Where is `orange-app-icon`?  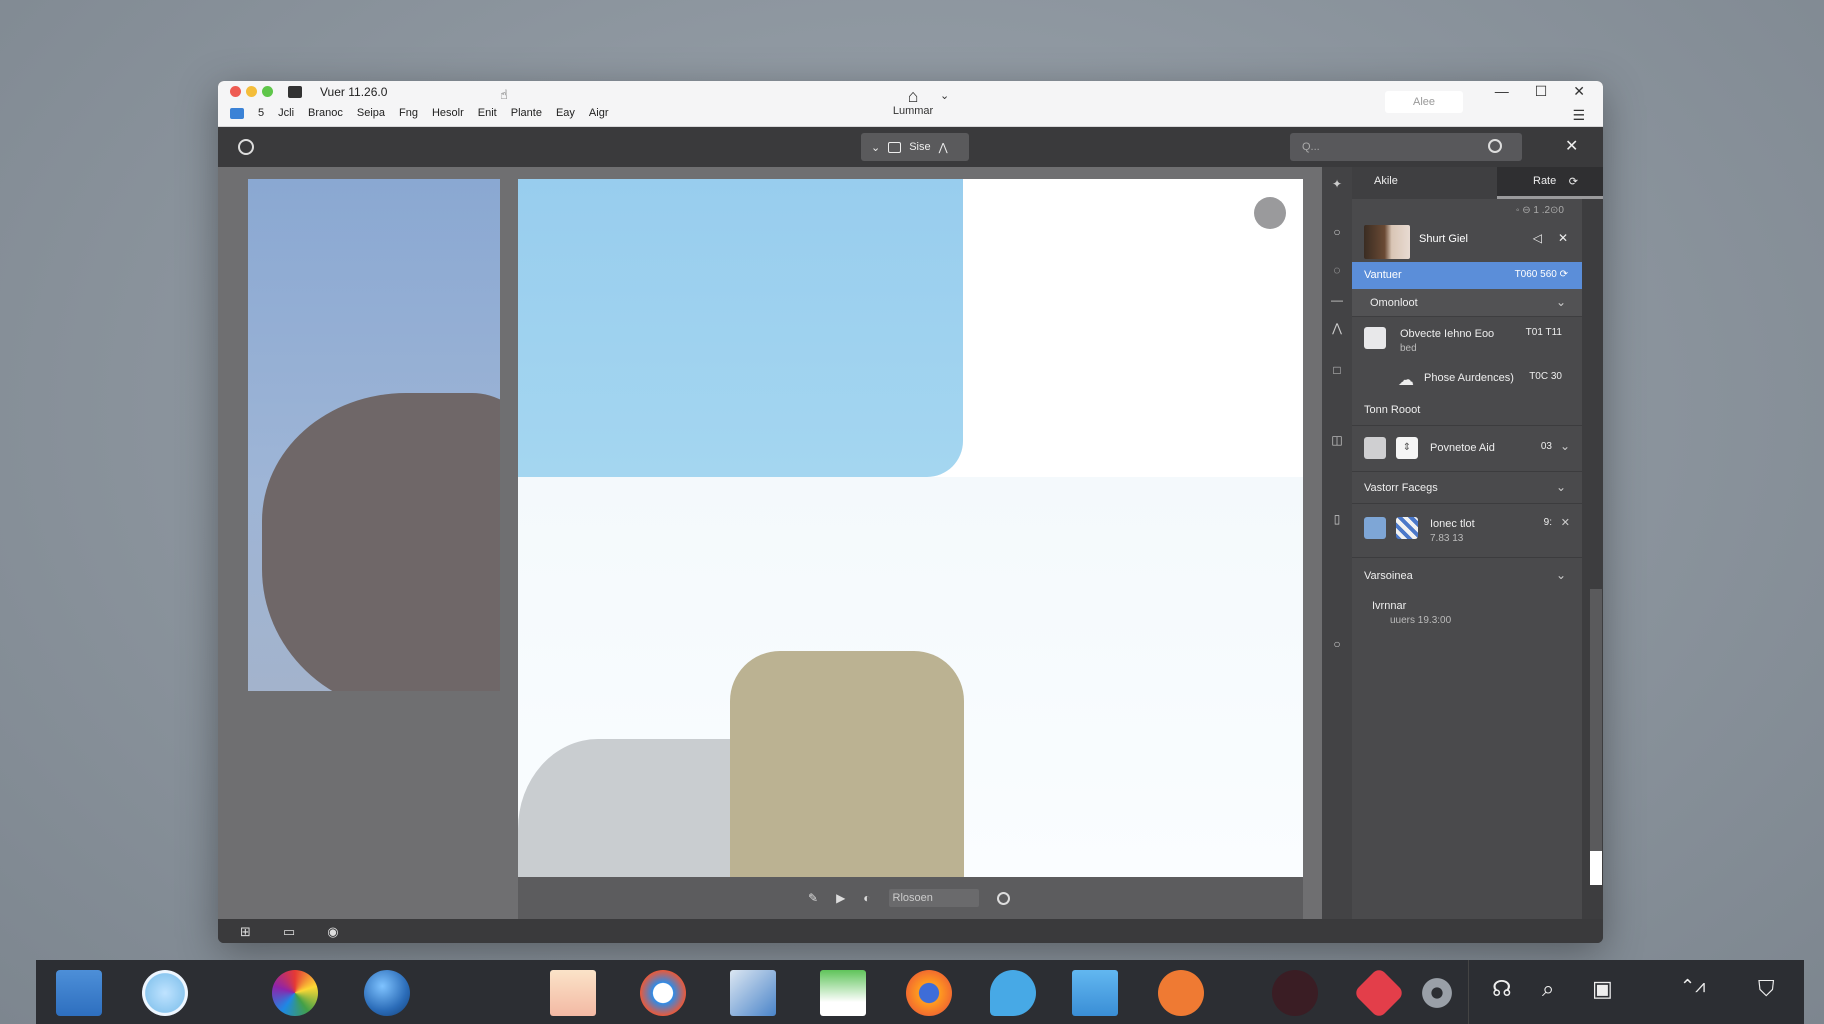
orange-app-icon is located at coordinates (1181, 993).